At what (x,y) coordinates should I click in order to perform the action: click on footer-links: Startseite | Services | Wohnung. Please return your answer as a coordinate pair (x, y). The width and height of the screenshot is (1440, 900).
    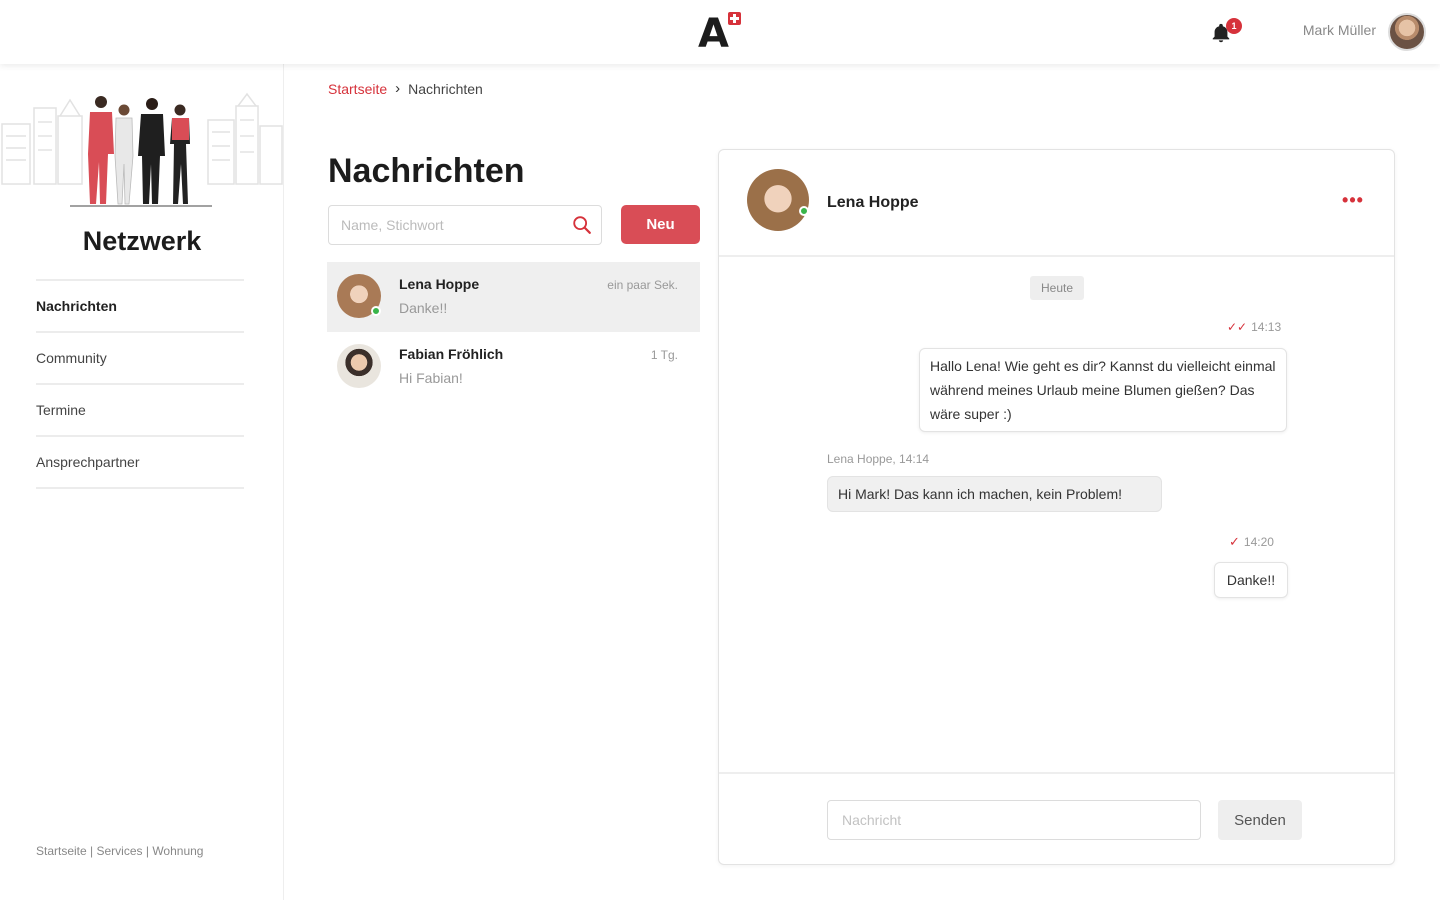
    Looking at the image, I should click on (119, 851).